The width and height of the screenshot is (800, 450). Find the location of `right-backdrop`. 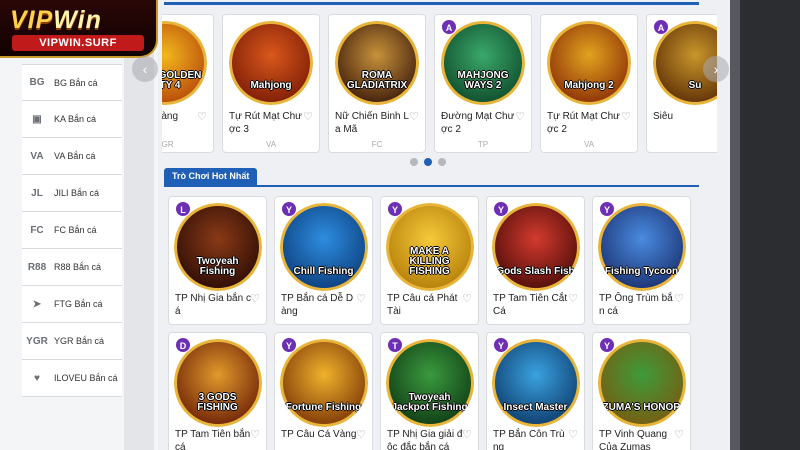

right-backdrop is located at coordinates (765, 225).